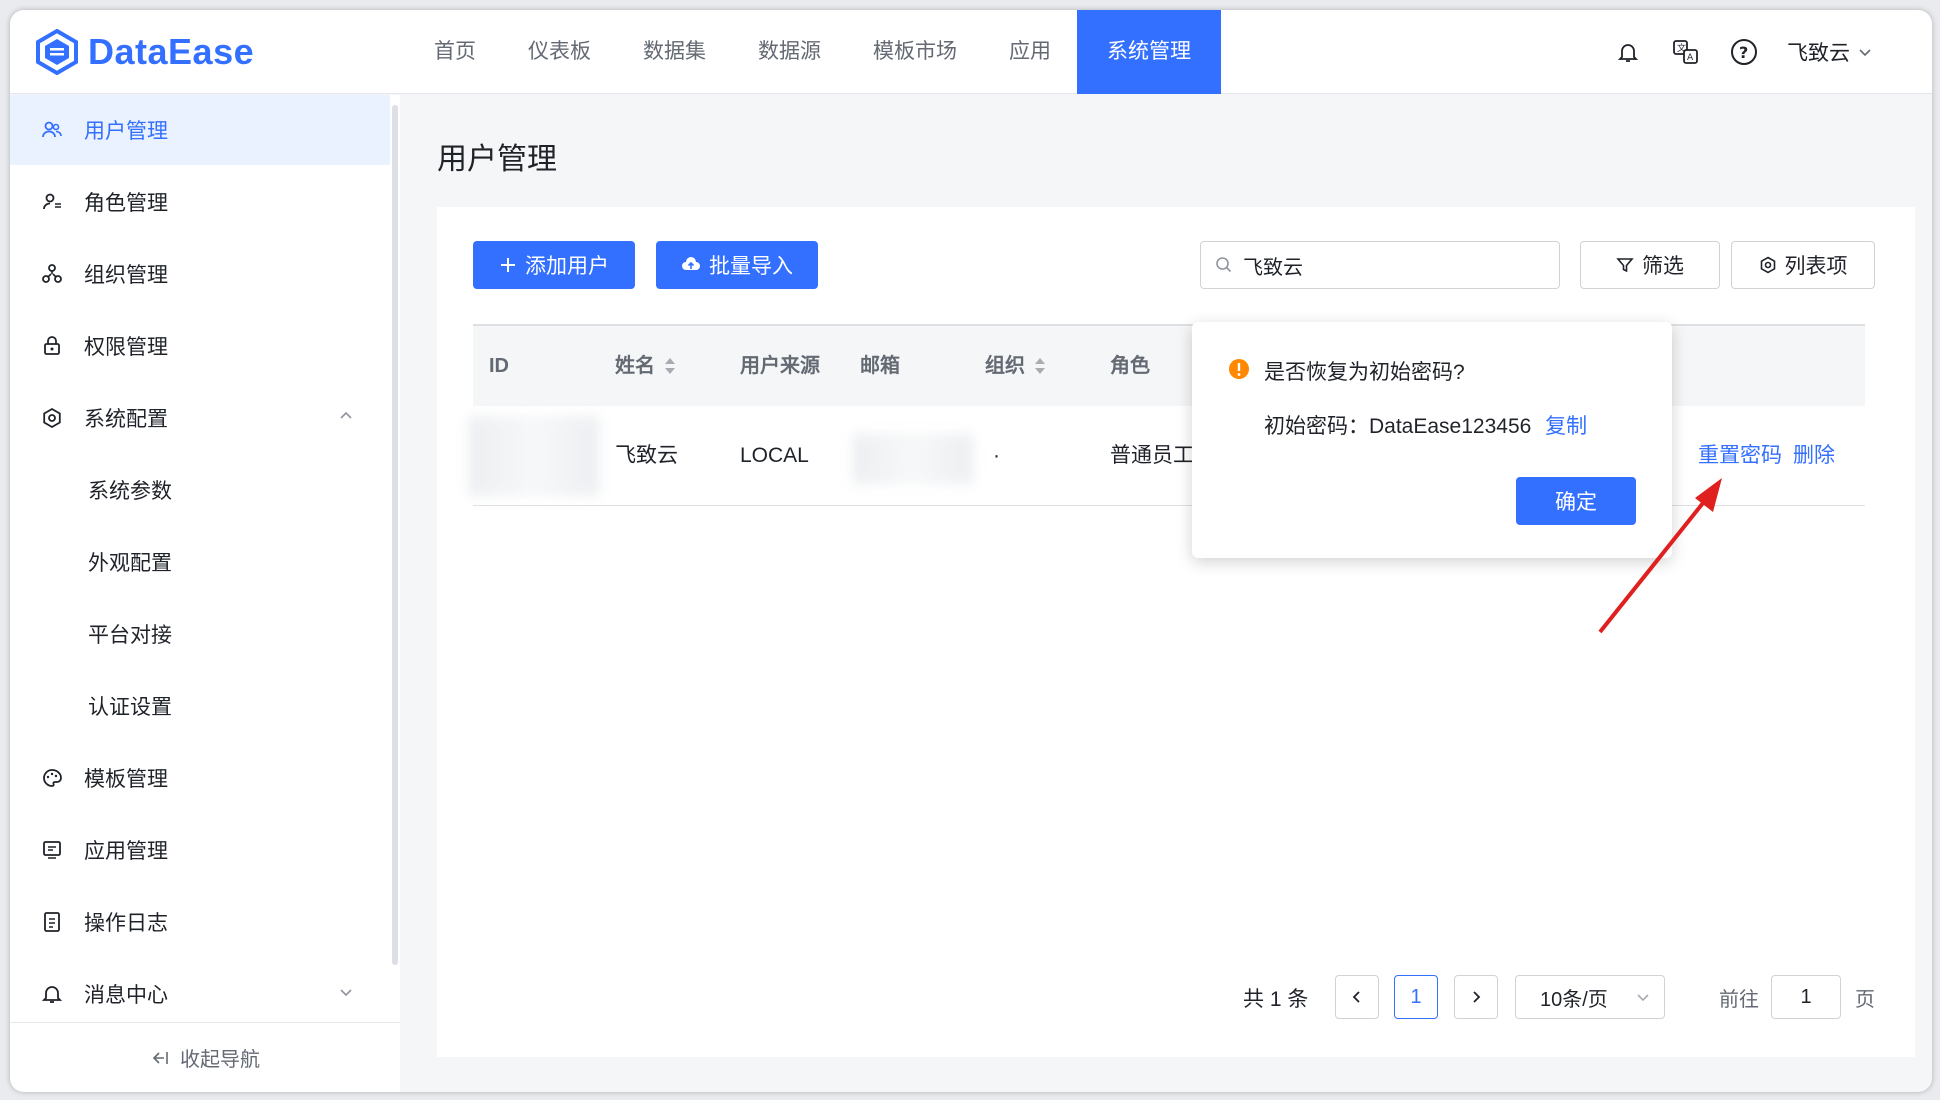 This screenshot has width=1940, height=1100. Describe the element at coordinates (200, 706) in the screenshot. I see `sidebar-item-auth-settings: 认证设置` at that location.